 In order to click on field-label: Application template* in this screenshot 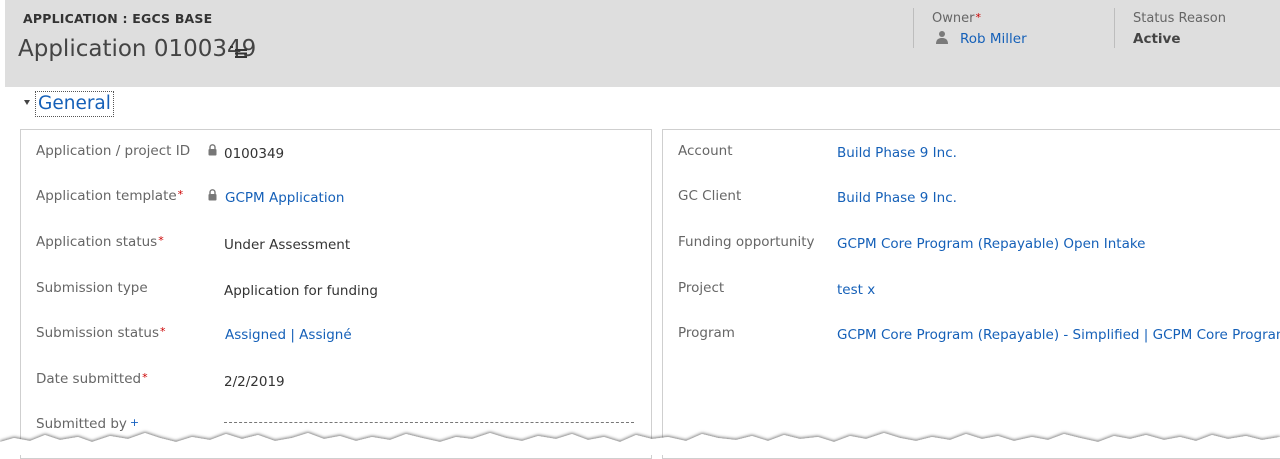, I will do `click(110, 196)`.